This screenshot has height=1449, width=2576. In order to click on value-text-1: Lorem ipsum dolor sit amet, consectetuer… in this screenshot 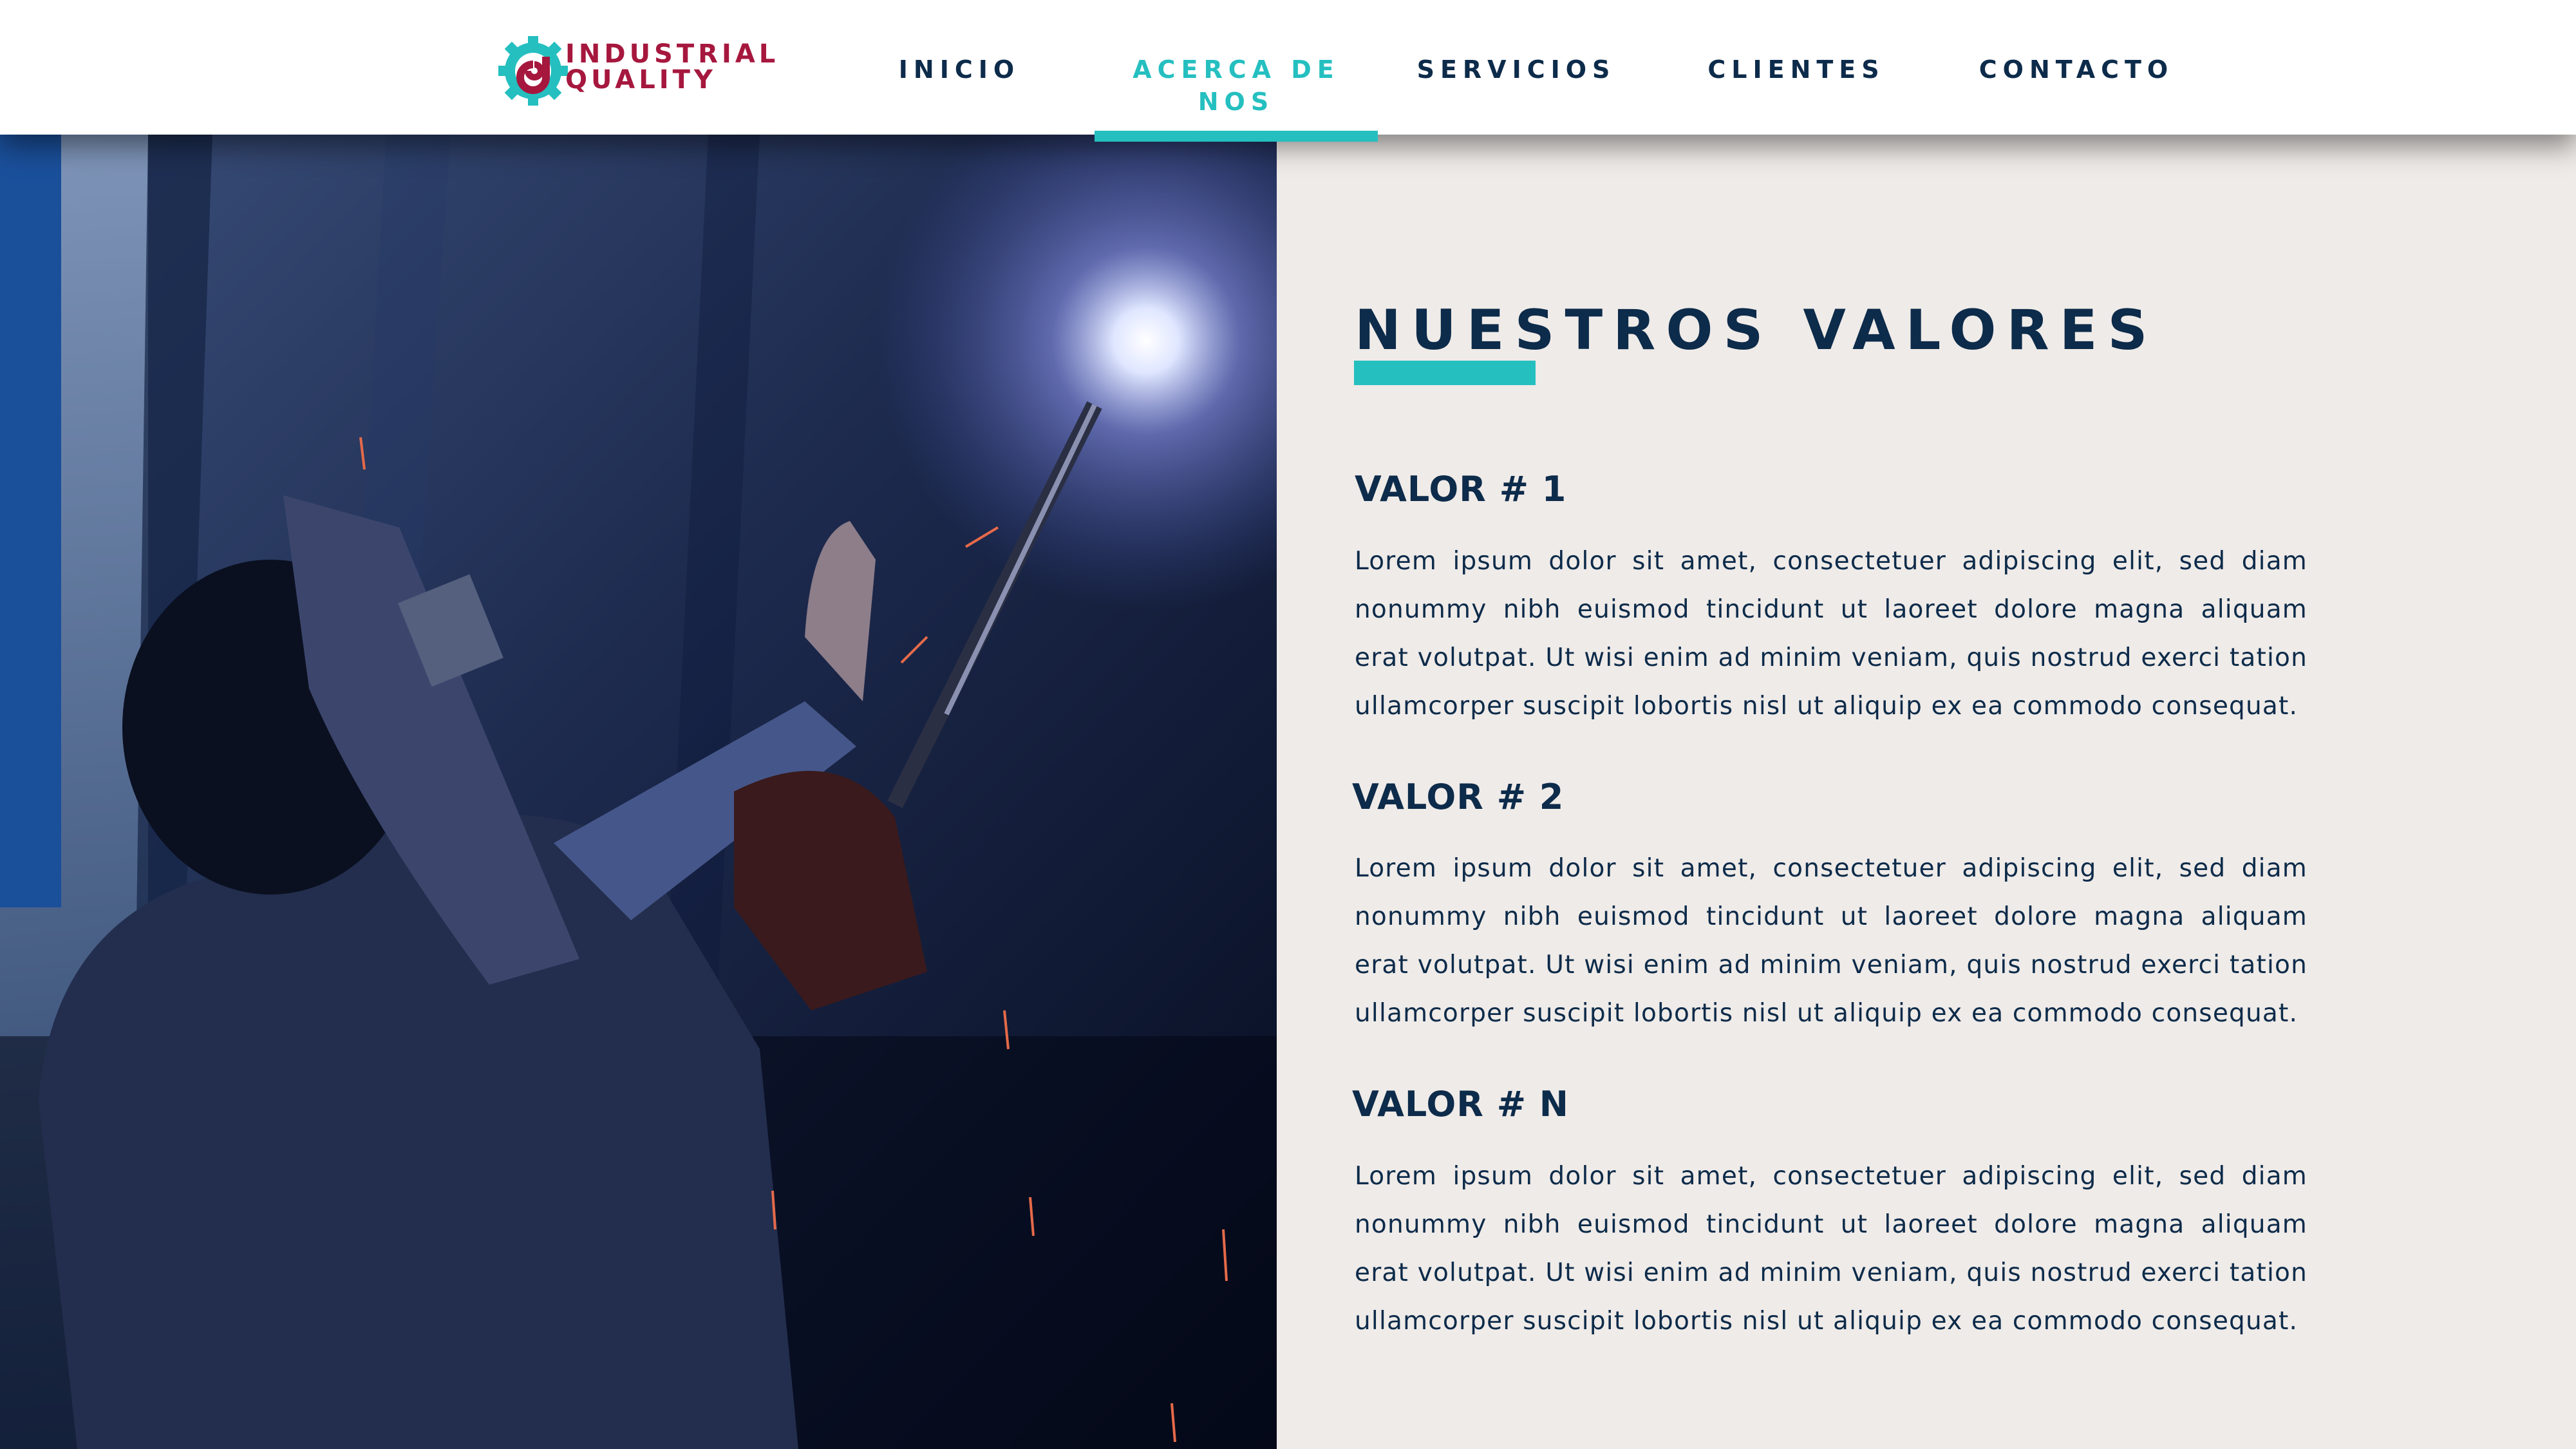, I will do `click(1831, 634)`.